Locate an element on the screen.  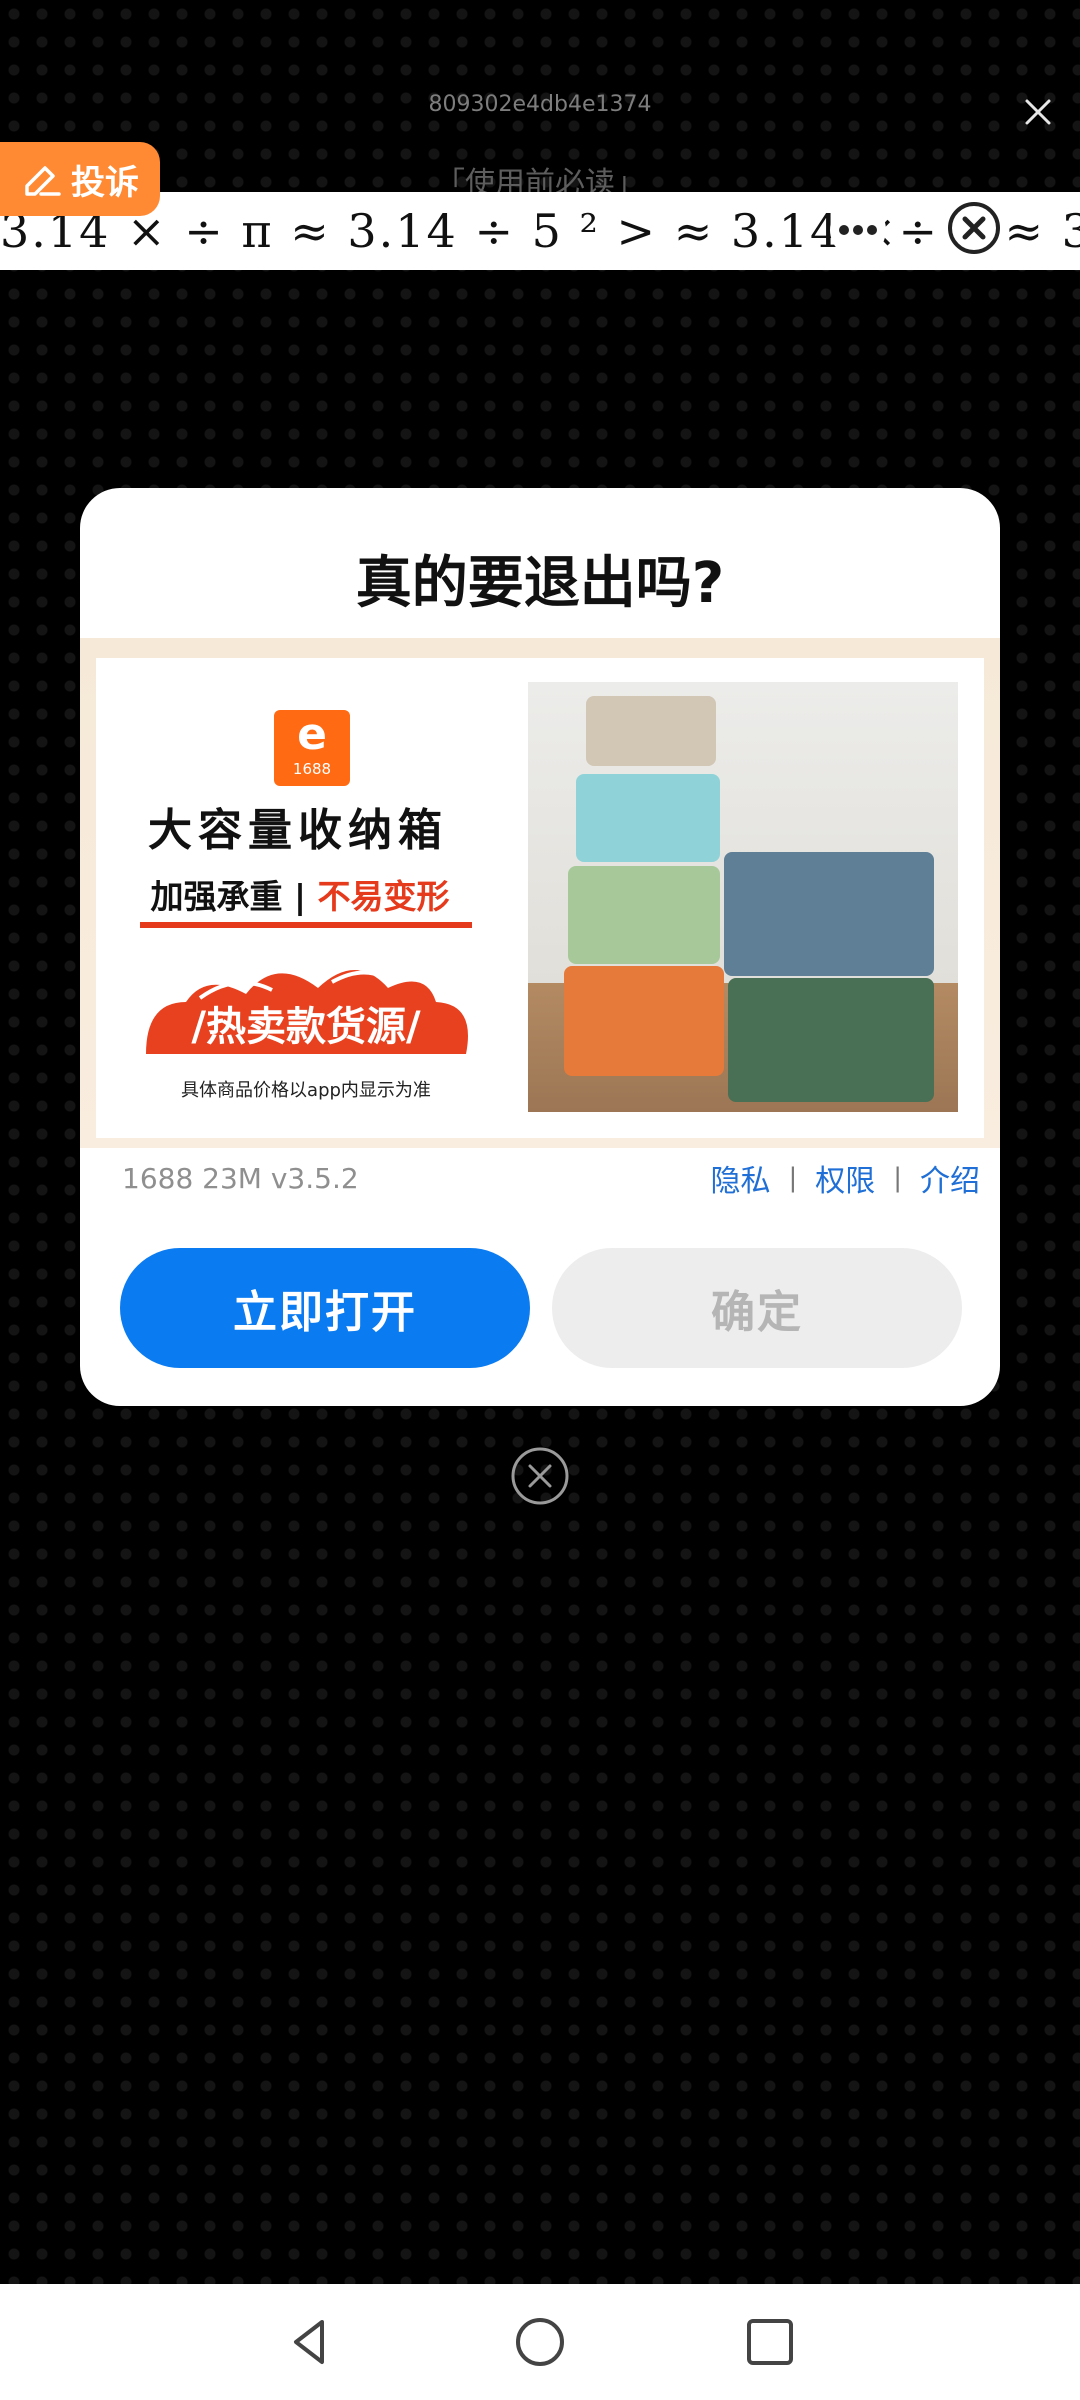
ad-subline-red: 不易变形 is located at coordinates (383, 896).